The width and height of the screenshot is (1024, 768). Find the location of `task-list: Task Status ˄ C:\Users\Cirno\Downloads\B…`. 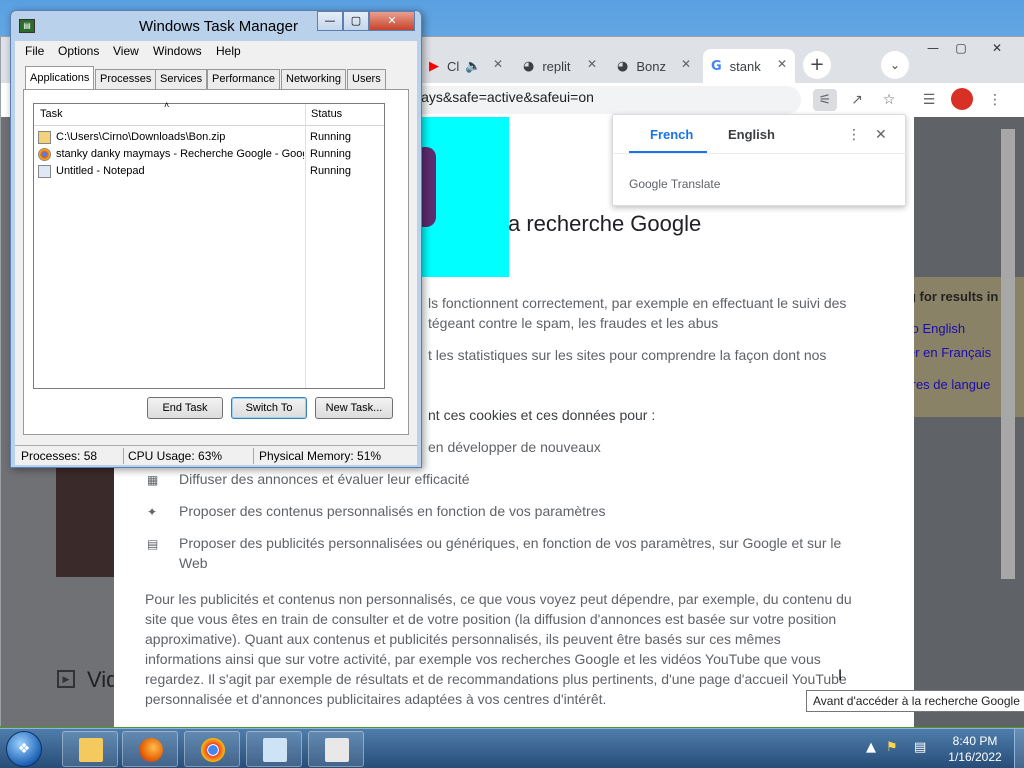

task-list: Task Status ˄ C:\Users\Cirno\Downloads\B… is located at coordinates (209, 244).